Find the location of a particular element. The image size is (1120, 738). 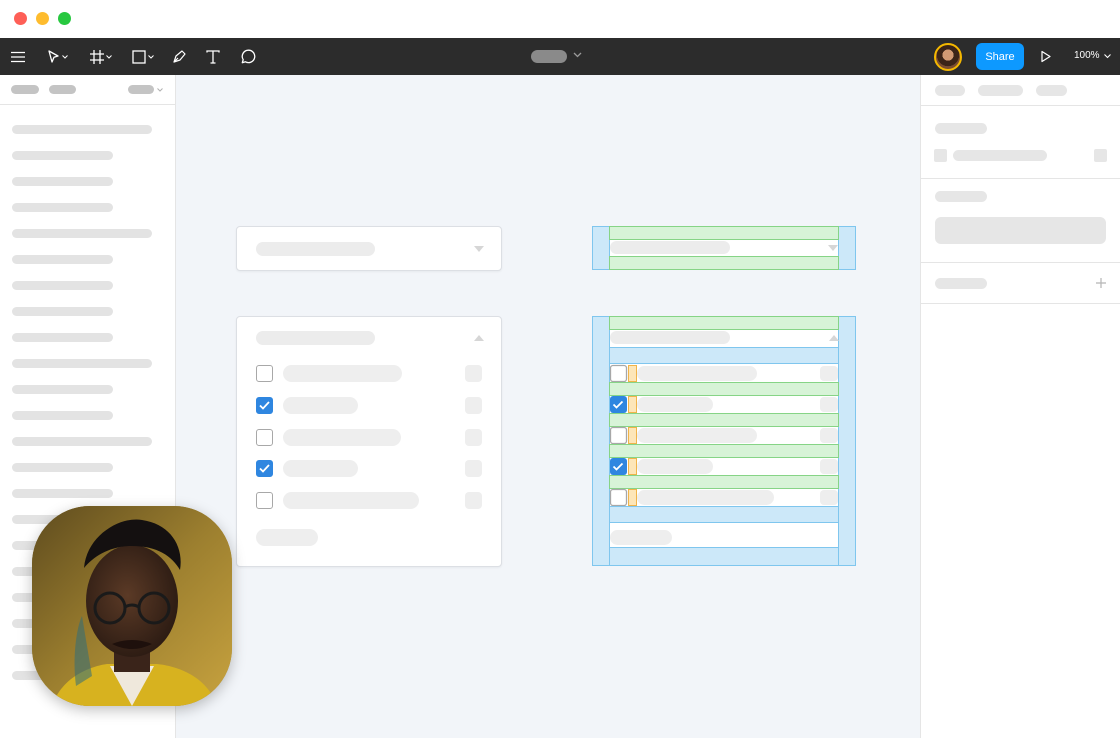

layers-panel-header is located at coordinates (87, 90).